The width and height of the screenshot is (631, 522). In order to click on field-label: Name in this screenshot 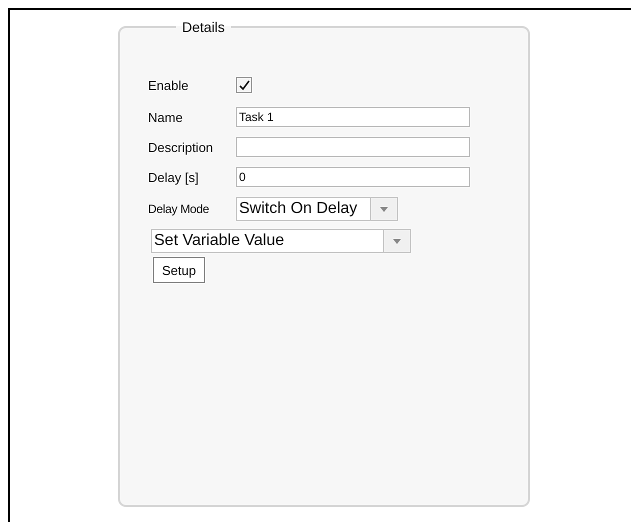, I will do `click(166, 117)`.